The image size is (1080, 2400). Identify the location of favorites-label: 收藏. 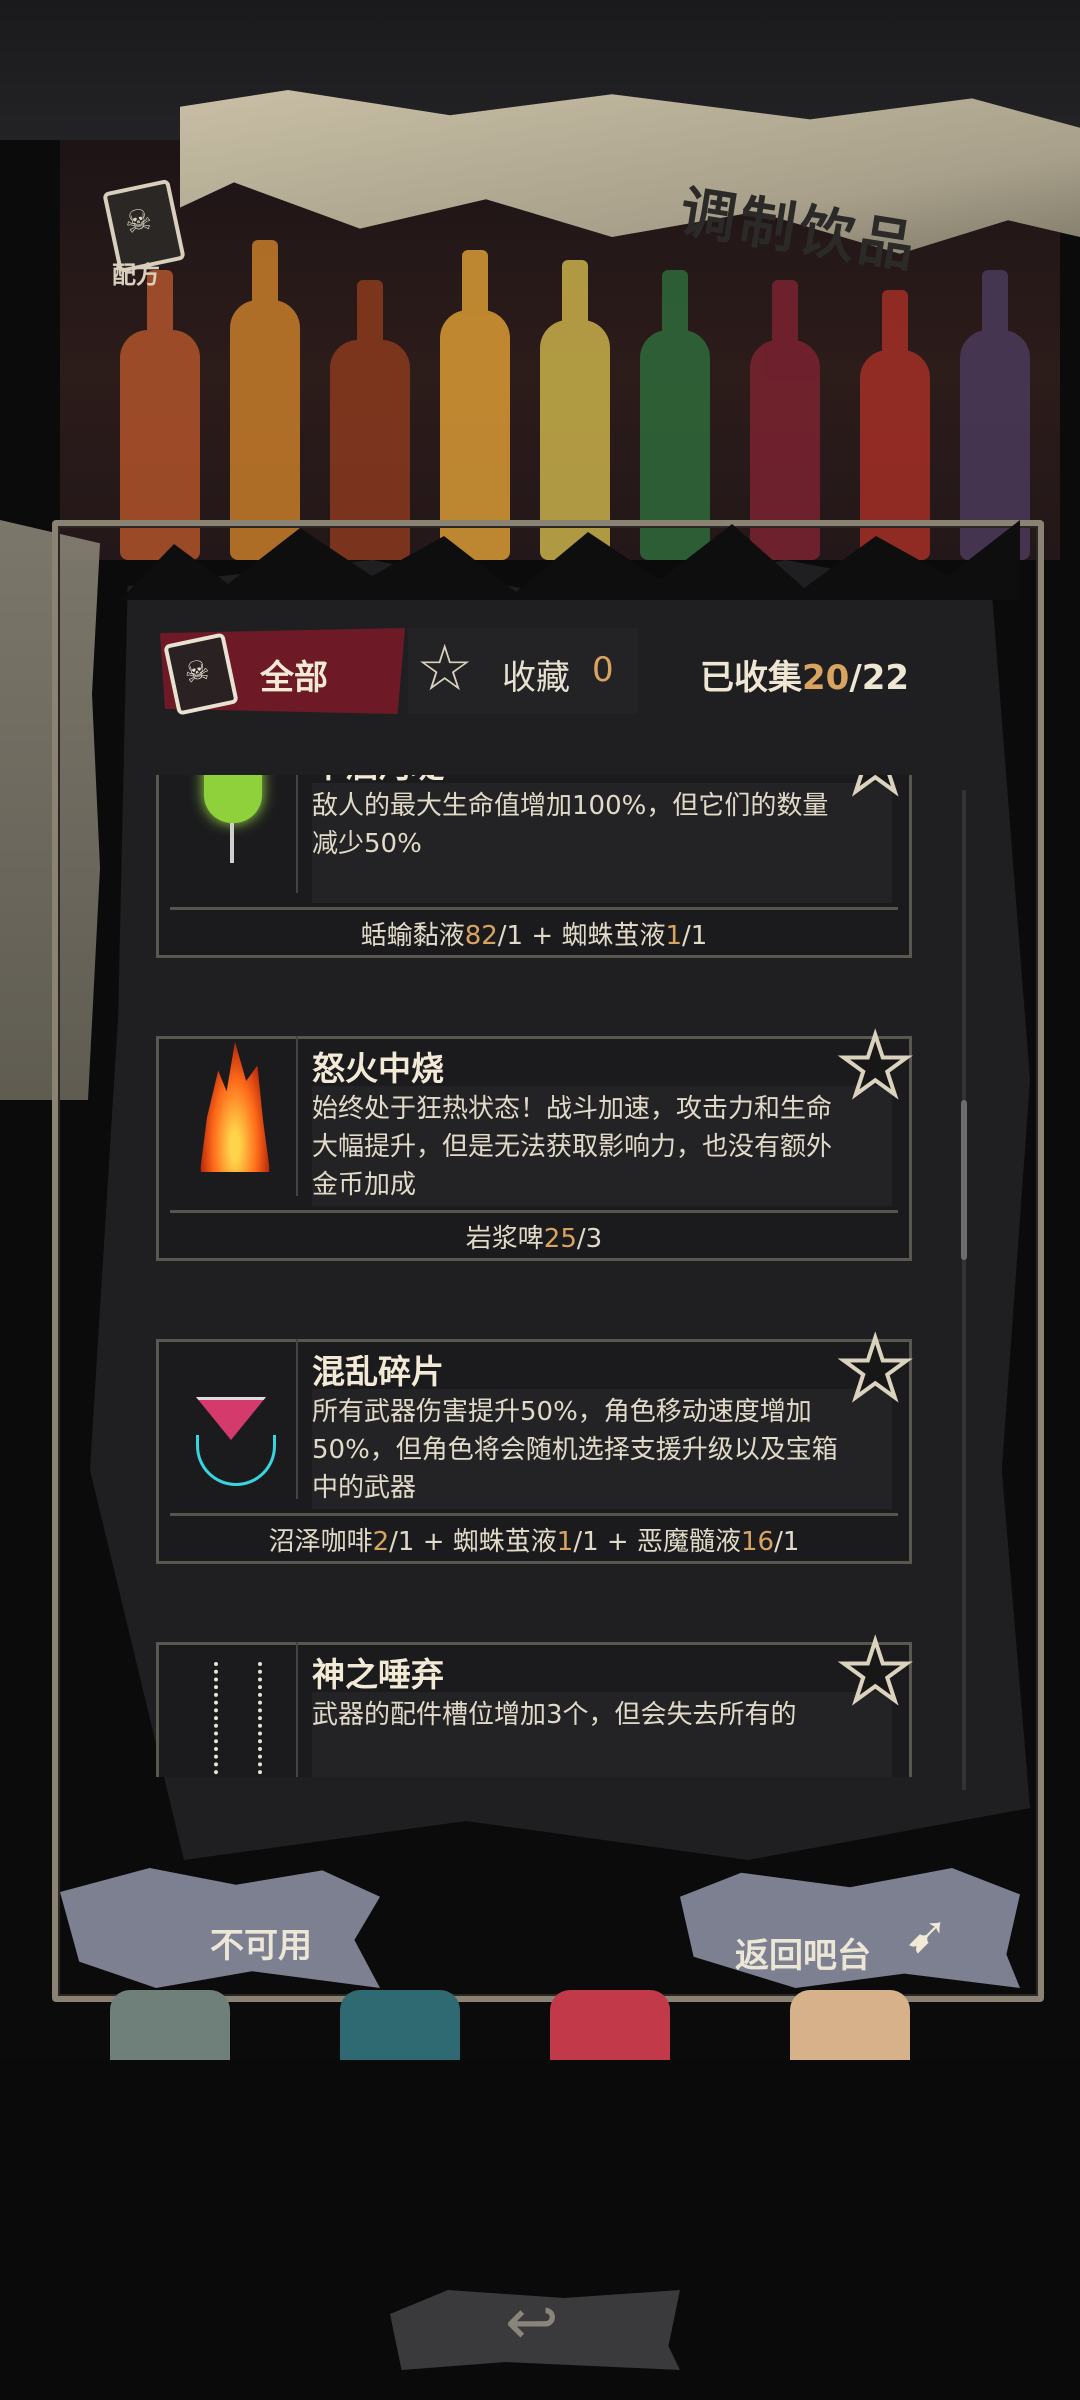
(536, 678).